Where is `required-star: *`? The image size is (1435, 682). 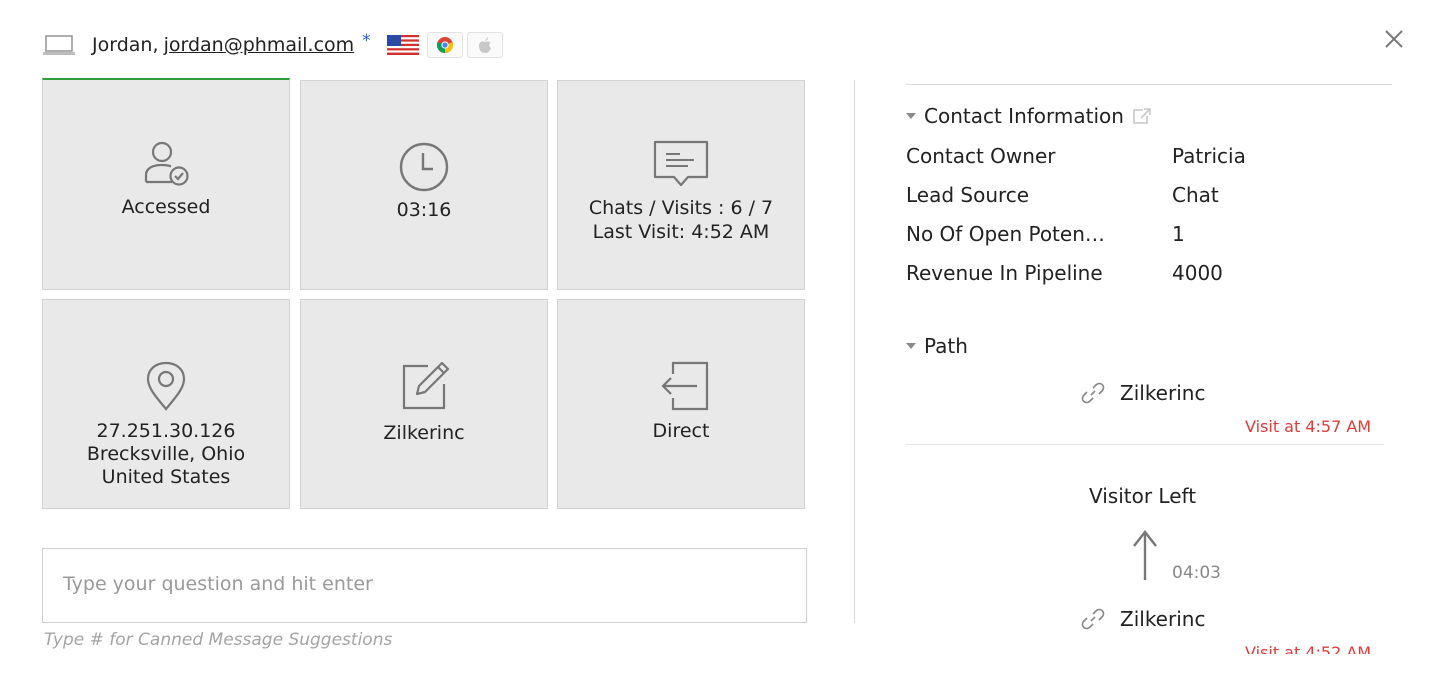 required-star: * is located at coordinates (366, 41).